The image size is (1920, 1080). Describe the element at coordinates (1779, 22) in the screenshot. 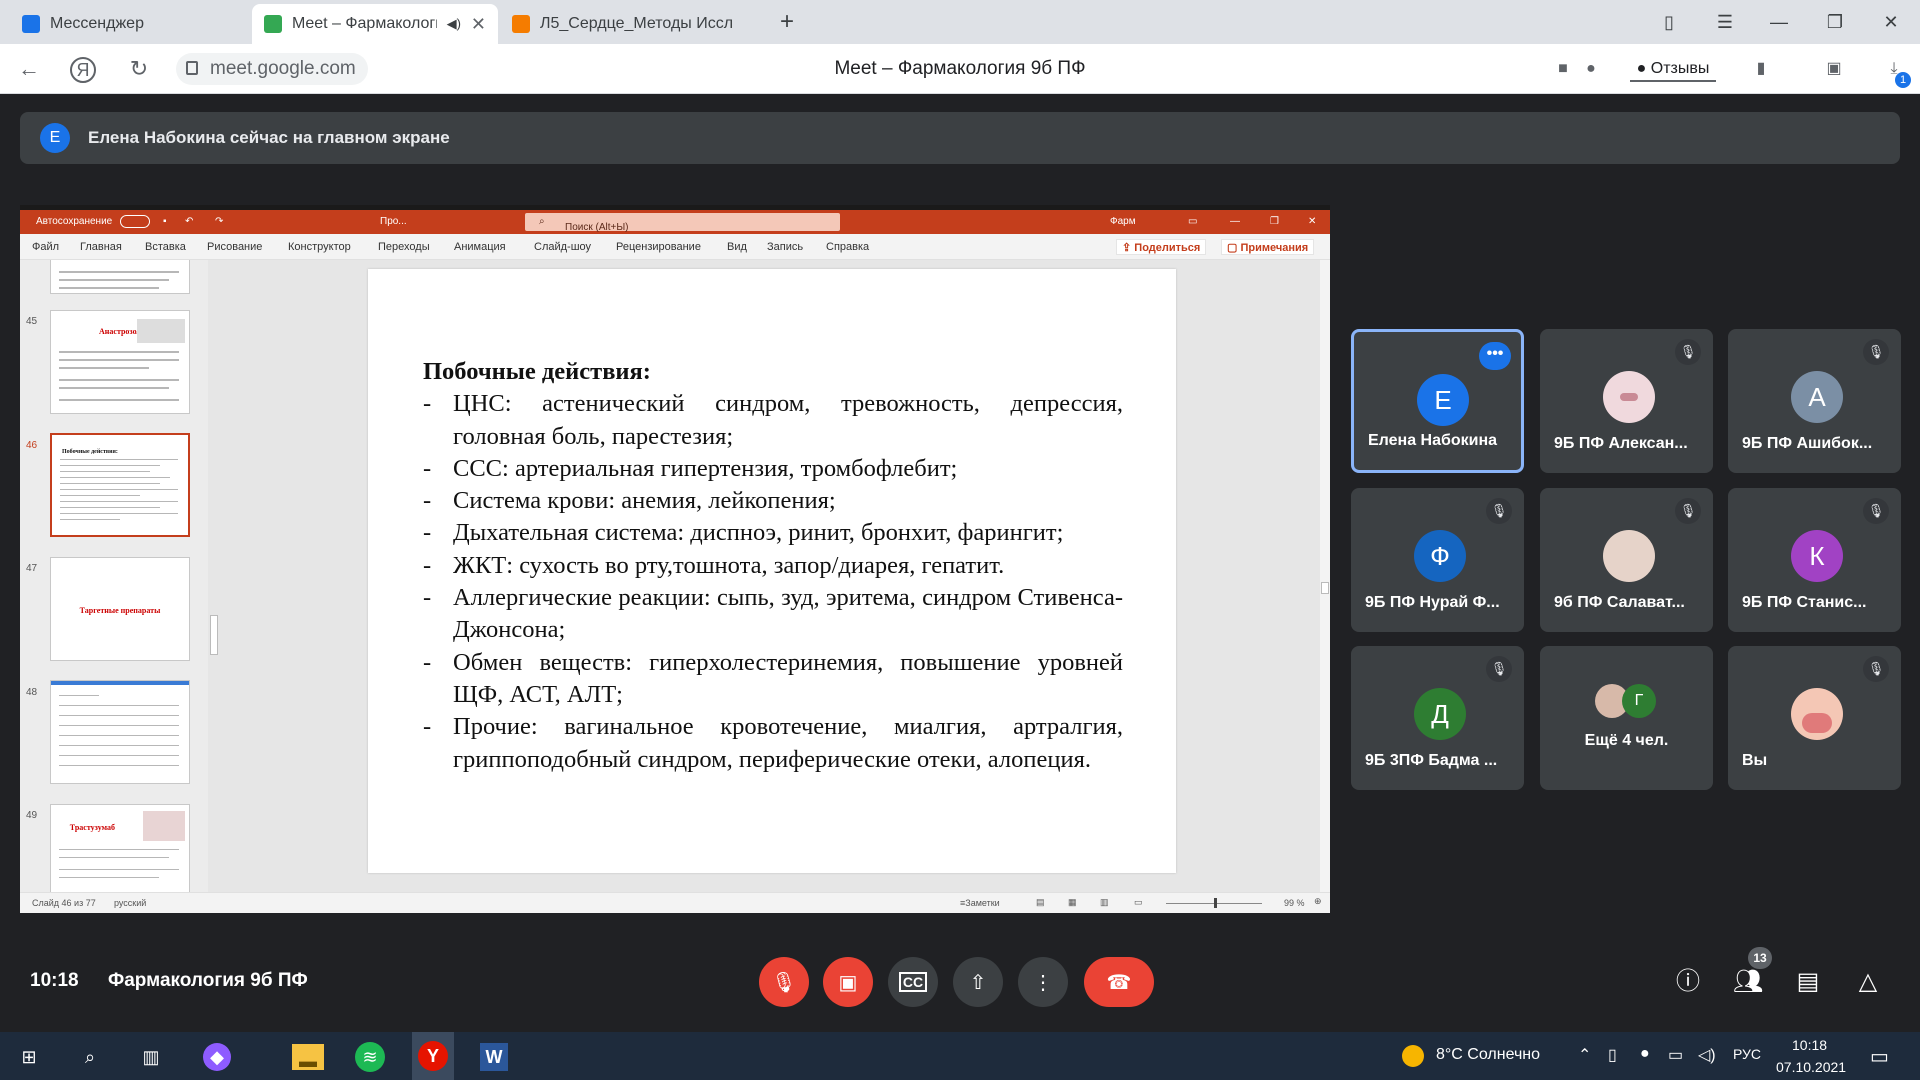

I see `minimize-button: —` at that location.